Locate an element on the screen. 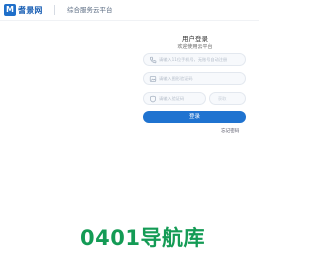  header-divider is located at coordinates (54, 10).